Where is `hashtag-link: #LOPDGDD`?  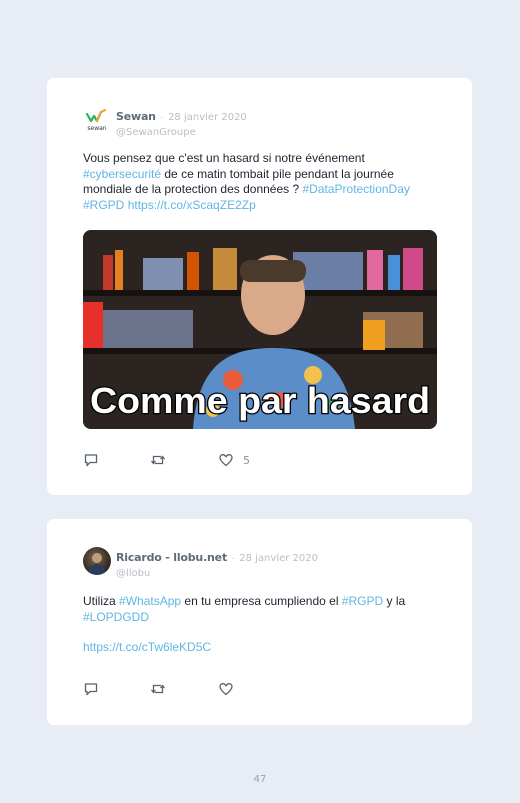
hashtag-link: #LOPDGDD is located at coordinates (116, 617).